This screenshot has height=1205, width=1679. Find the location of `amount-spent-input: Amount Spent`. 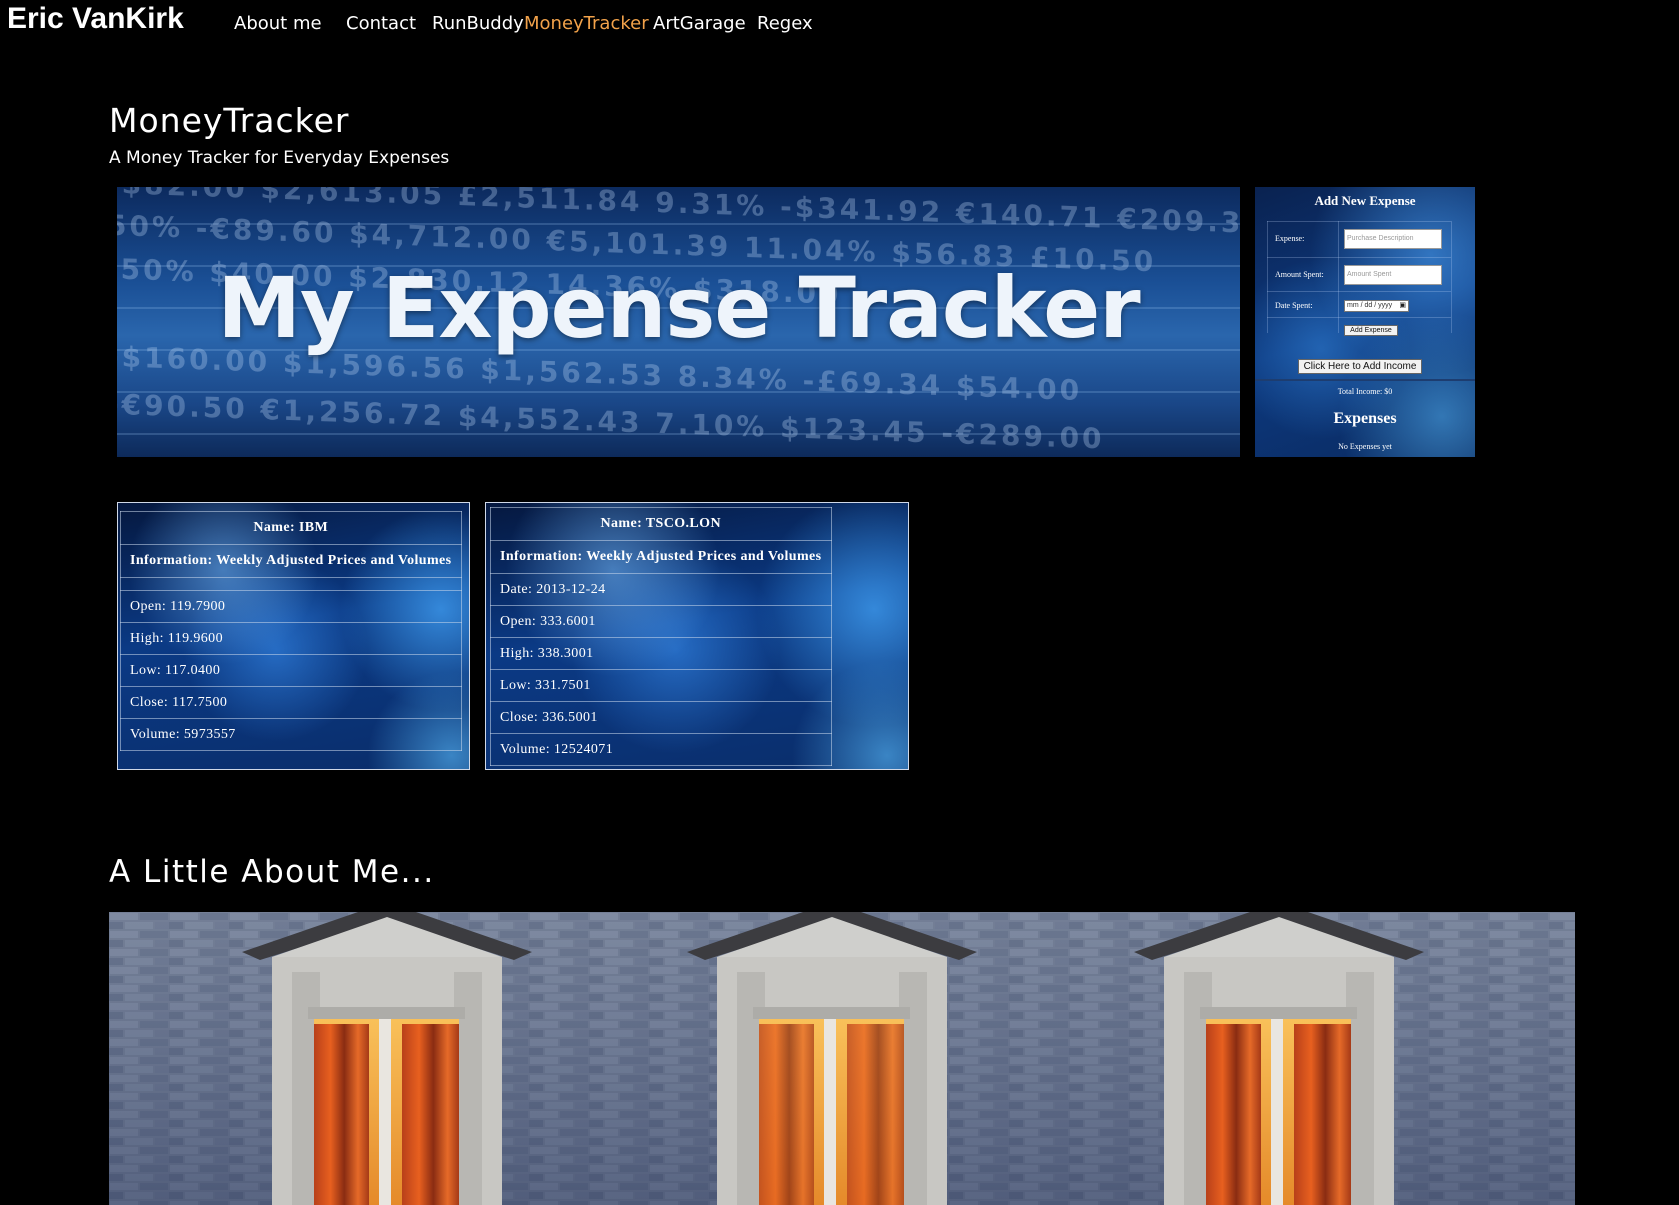

amount-spent-input: Amount Spent is located at coordinates (1393, 275).